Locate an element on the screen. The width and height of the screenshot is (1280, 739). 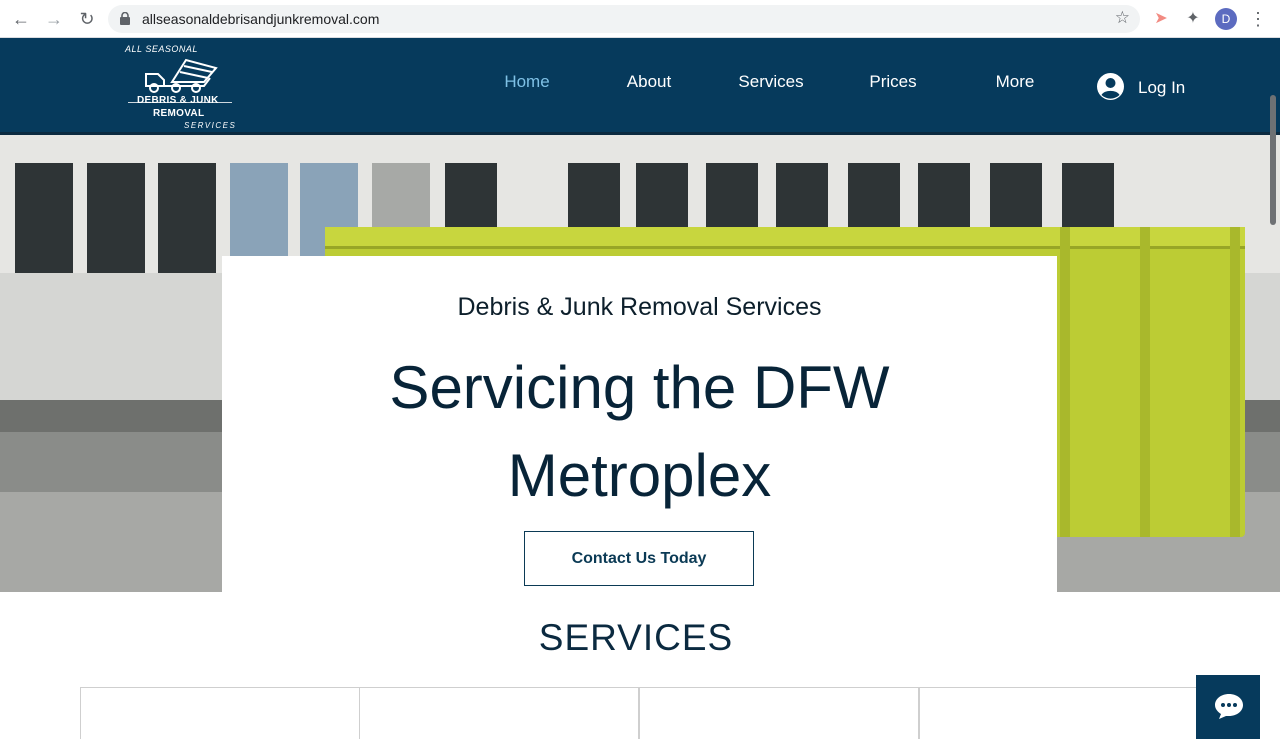
logo-line-1: ALL SEASONAL is located at coordinates (161, 49).